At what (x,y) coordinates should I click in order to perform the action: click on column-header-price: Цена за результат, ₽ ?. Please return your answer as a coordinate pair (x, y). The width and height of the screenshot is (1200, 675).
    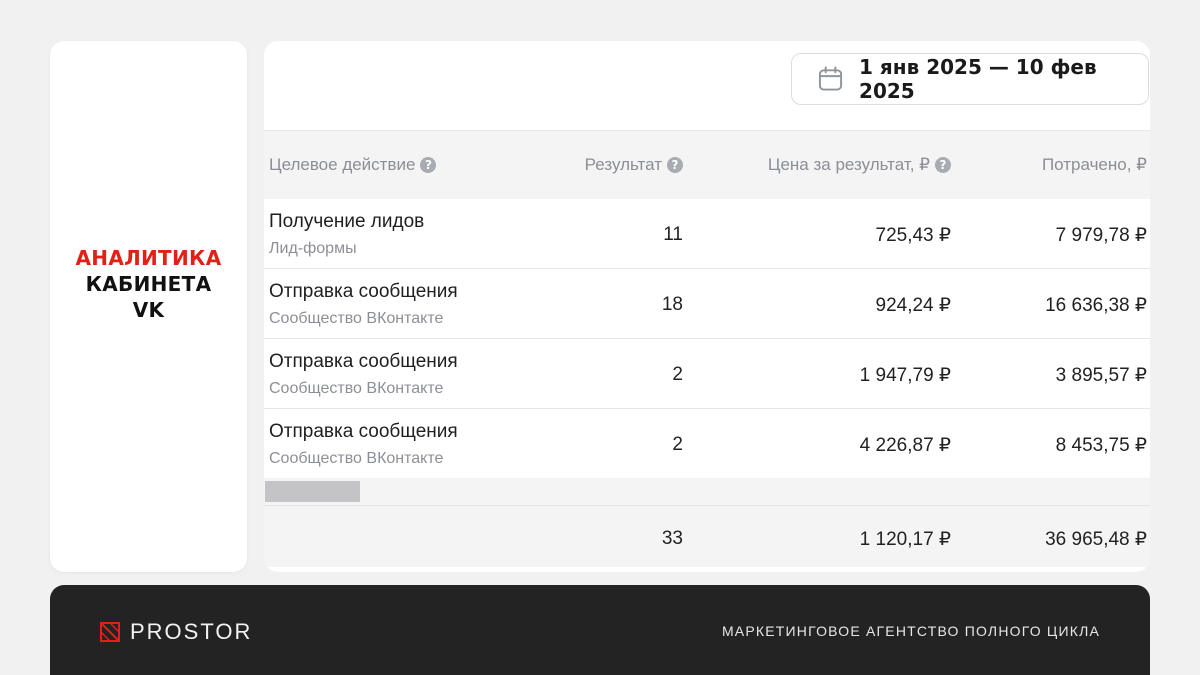
    Looking at the image, I should click on (859, 165).